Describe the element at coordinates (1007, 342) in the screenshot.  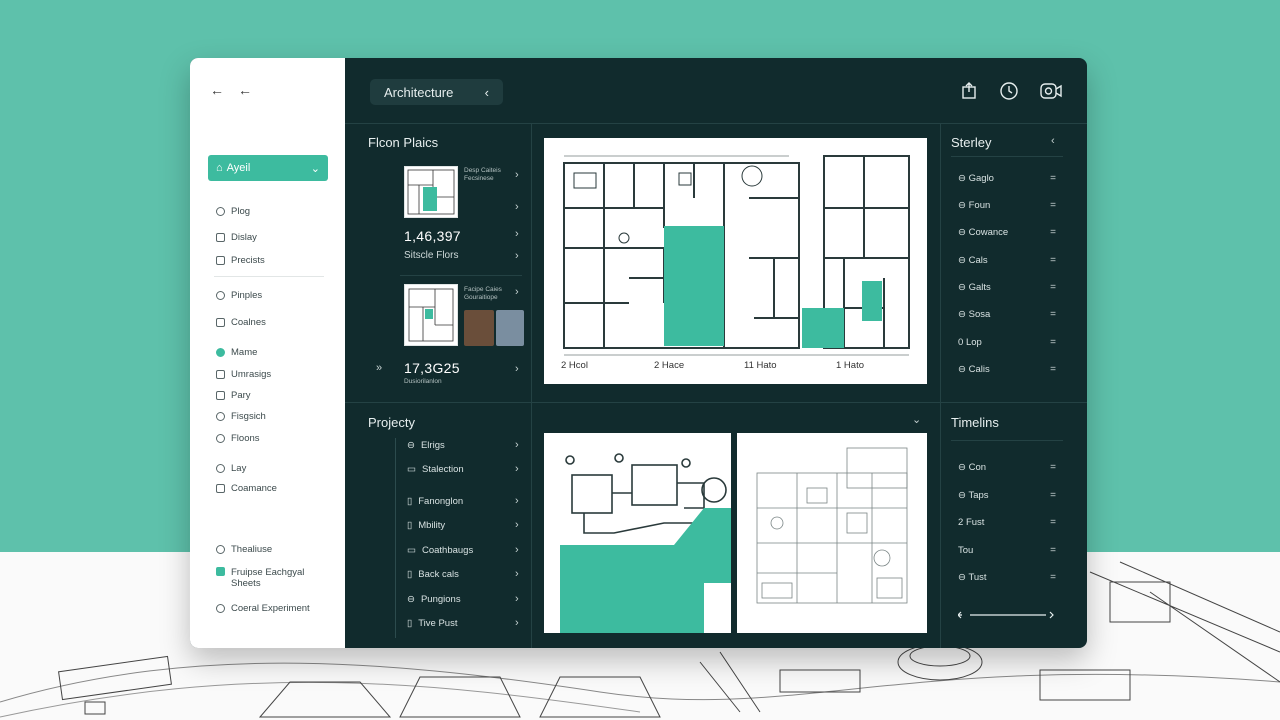
I see `list-item: 0 Lop =` at that location.